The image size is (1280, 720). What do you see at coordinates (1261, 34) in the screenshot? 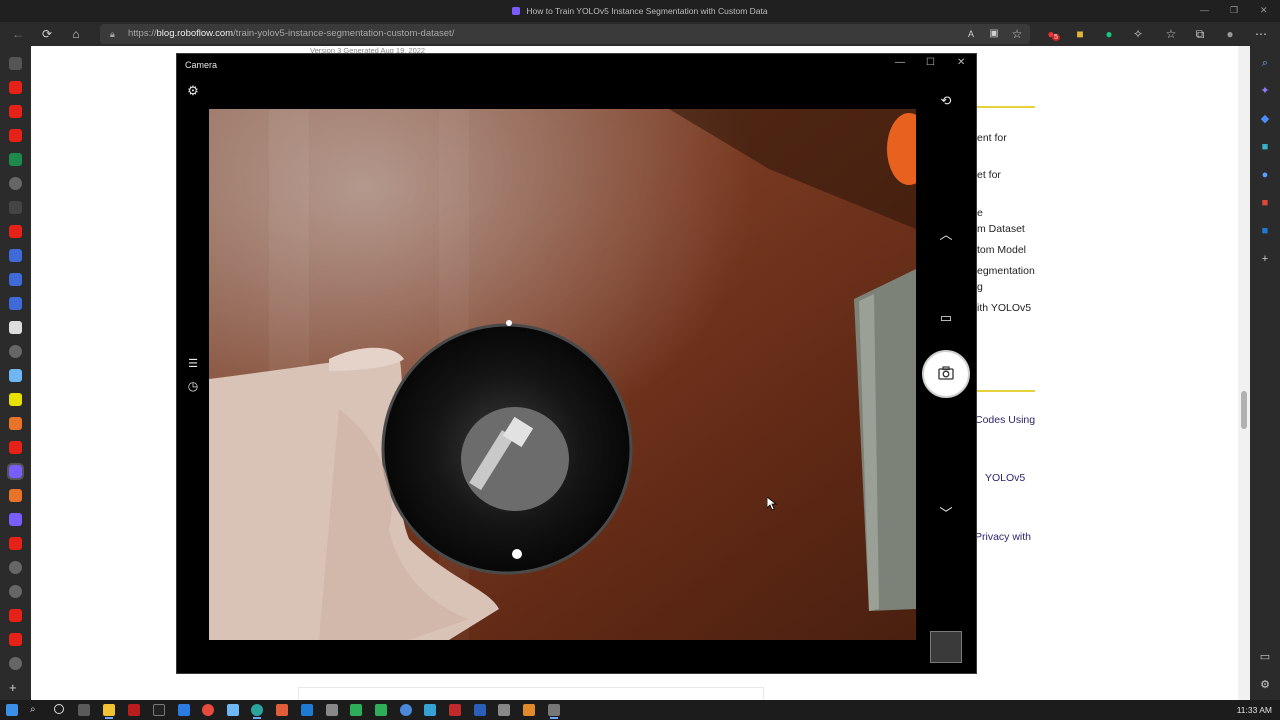
I see `more-options-icon: ⋯` at bounding box center [1261, 34].